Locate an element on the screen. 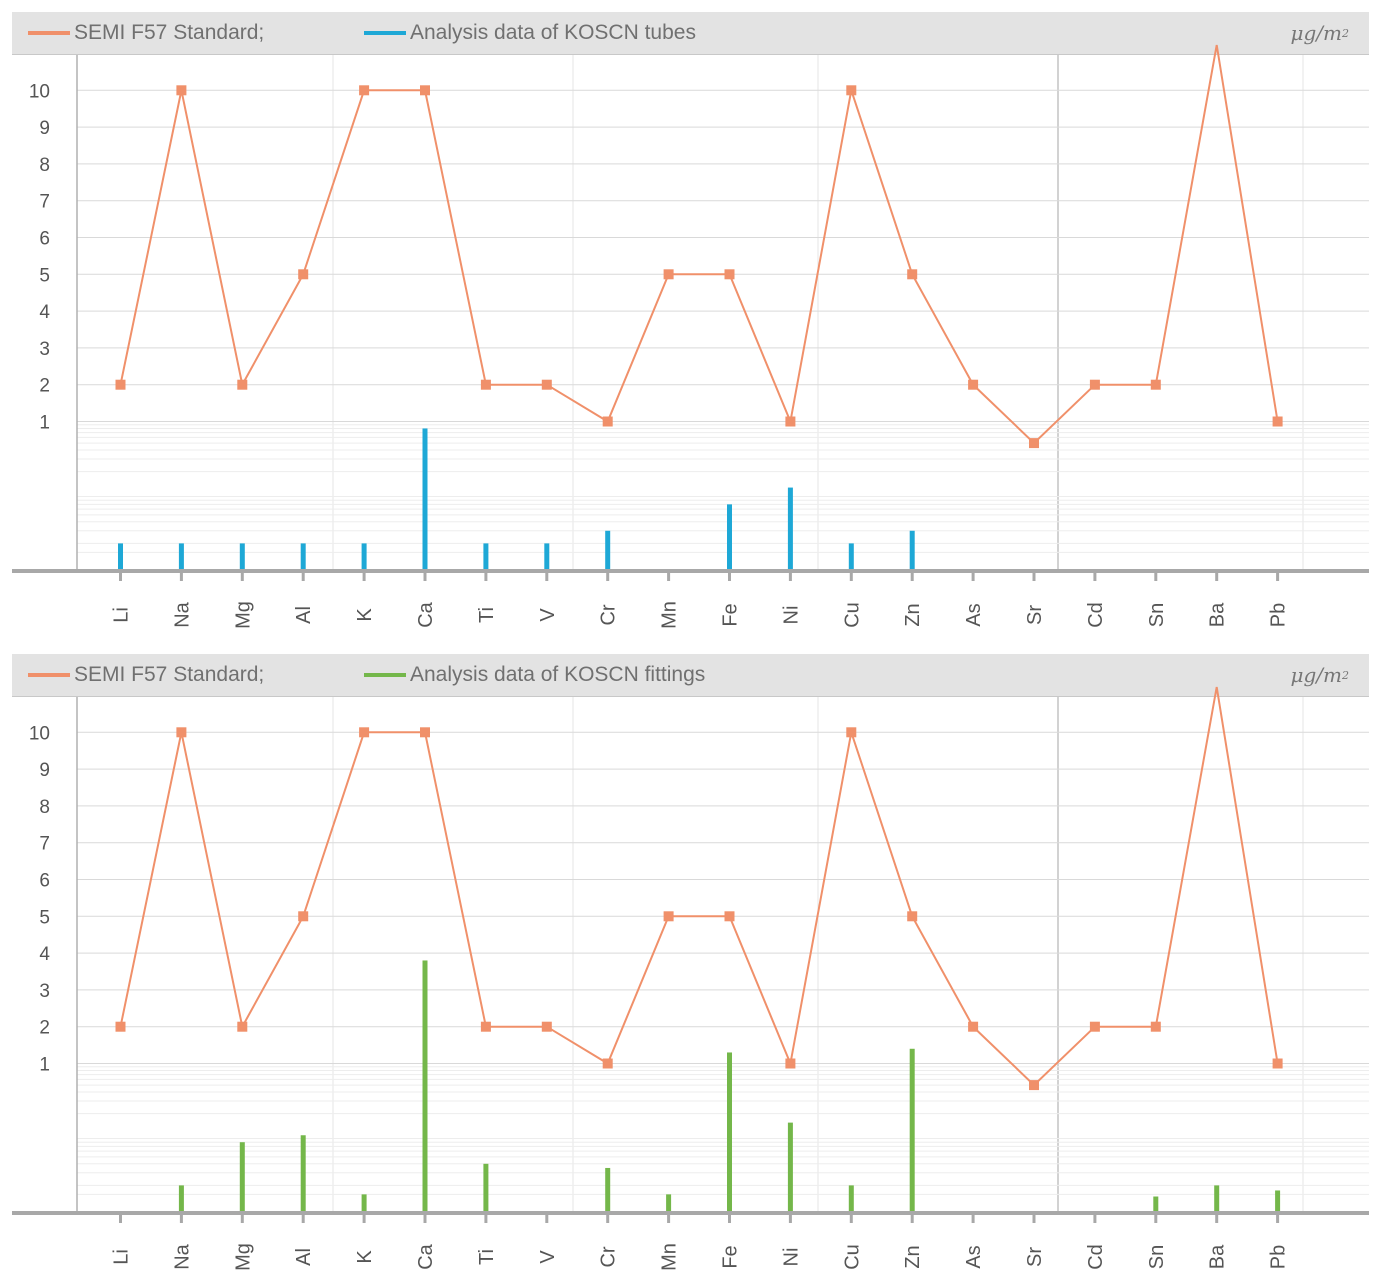  bar-V is located at coordinates (547, 556).